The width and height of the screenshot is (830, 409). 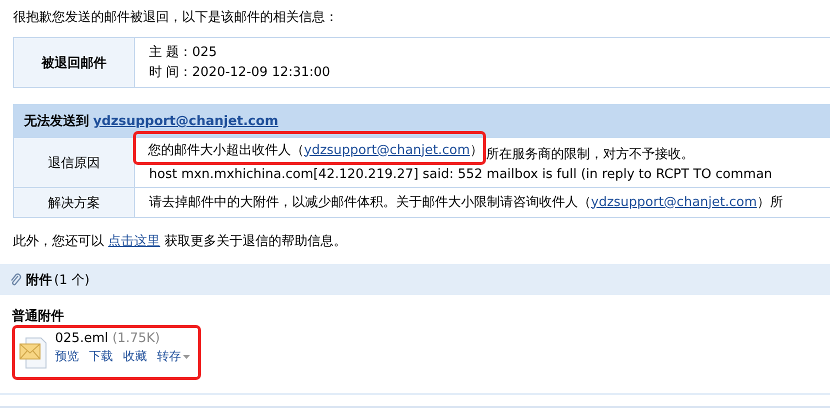 I want to click on mail-info-text: 时 间：2020-12-09 12:31:00, so click(x=240, y=73).